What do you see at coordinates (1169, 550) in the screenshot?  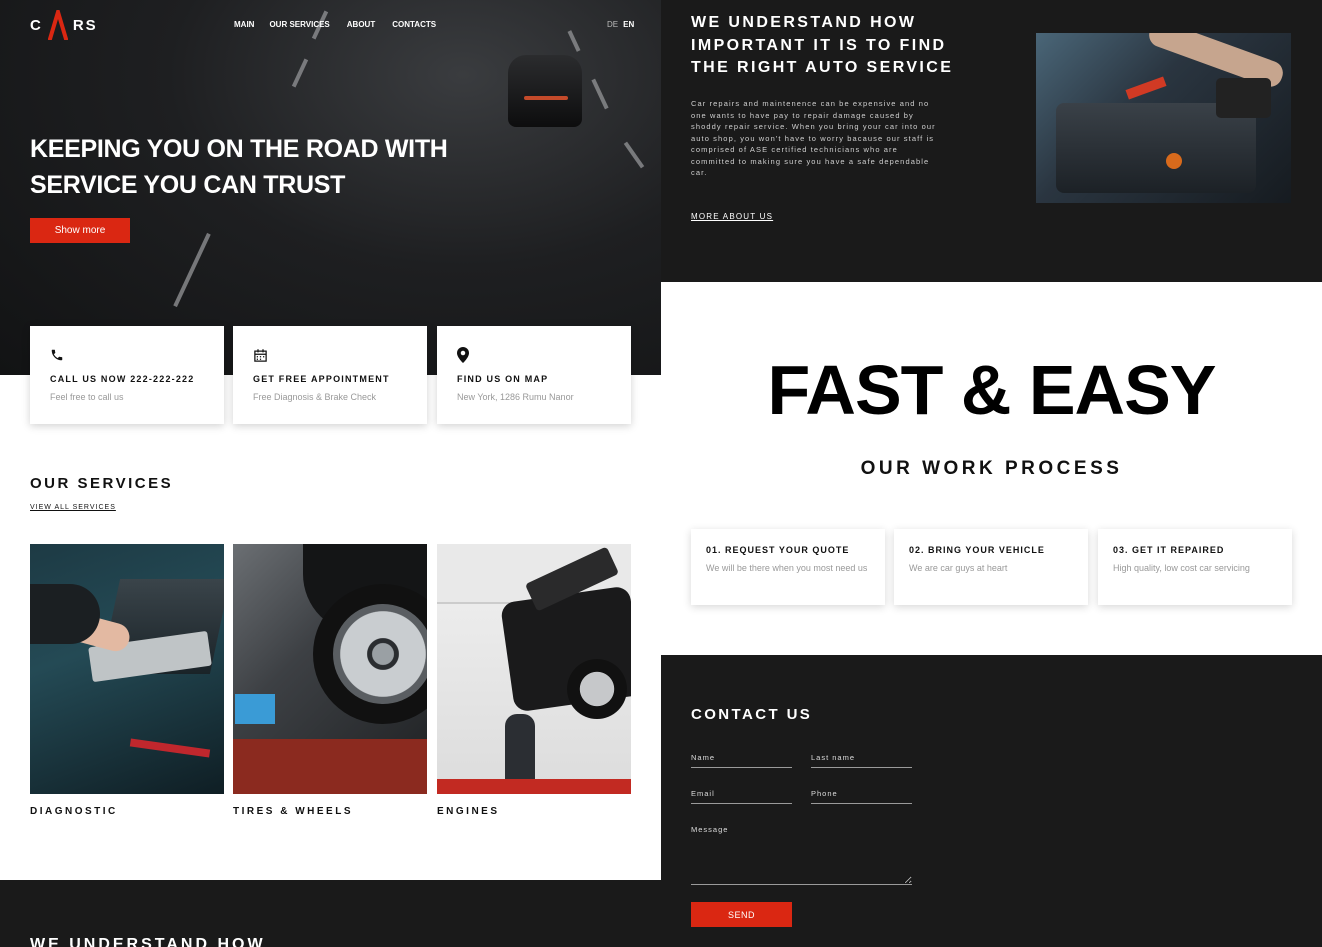 I see `step-title: 03. GET IT REPAIRED` at bounding box center [1169, 550].